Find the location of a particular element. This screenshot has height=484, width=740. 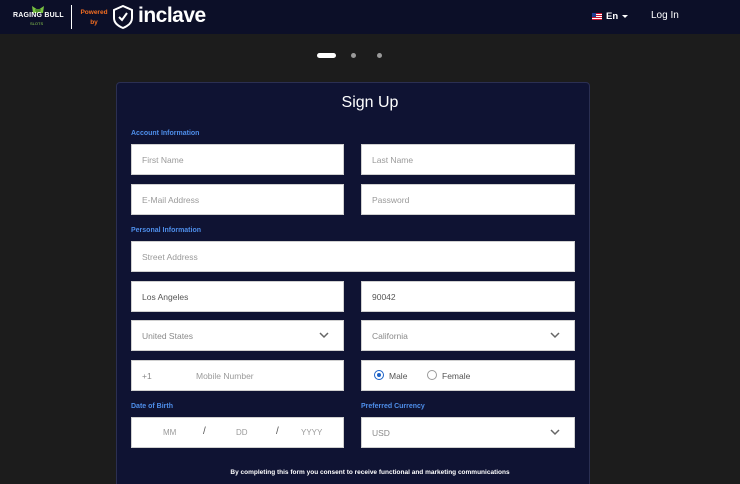

partner-logo-text: inclave is located at coordinates (172, 15).